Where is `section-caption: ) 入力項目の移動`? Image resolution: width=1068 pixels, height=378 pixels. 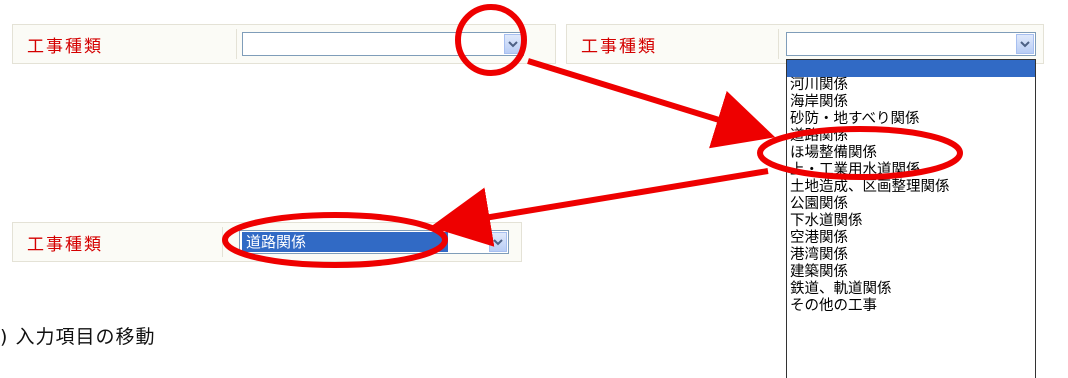 section-caption: ) 入力項目の移動 is located at coordinates (78, 337).